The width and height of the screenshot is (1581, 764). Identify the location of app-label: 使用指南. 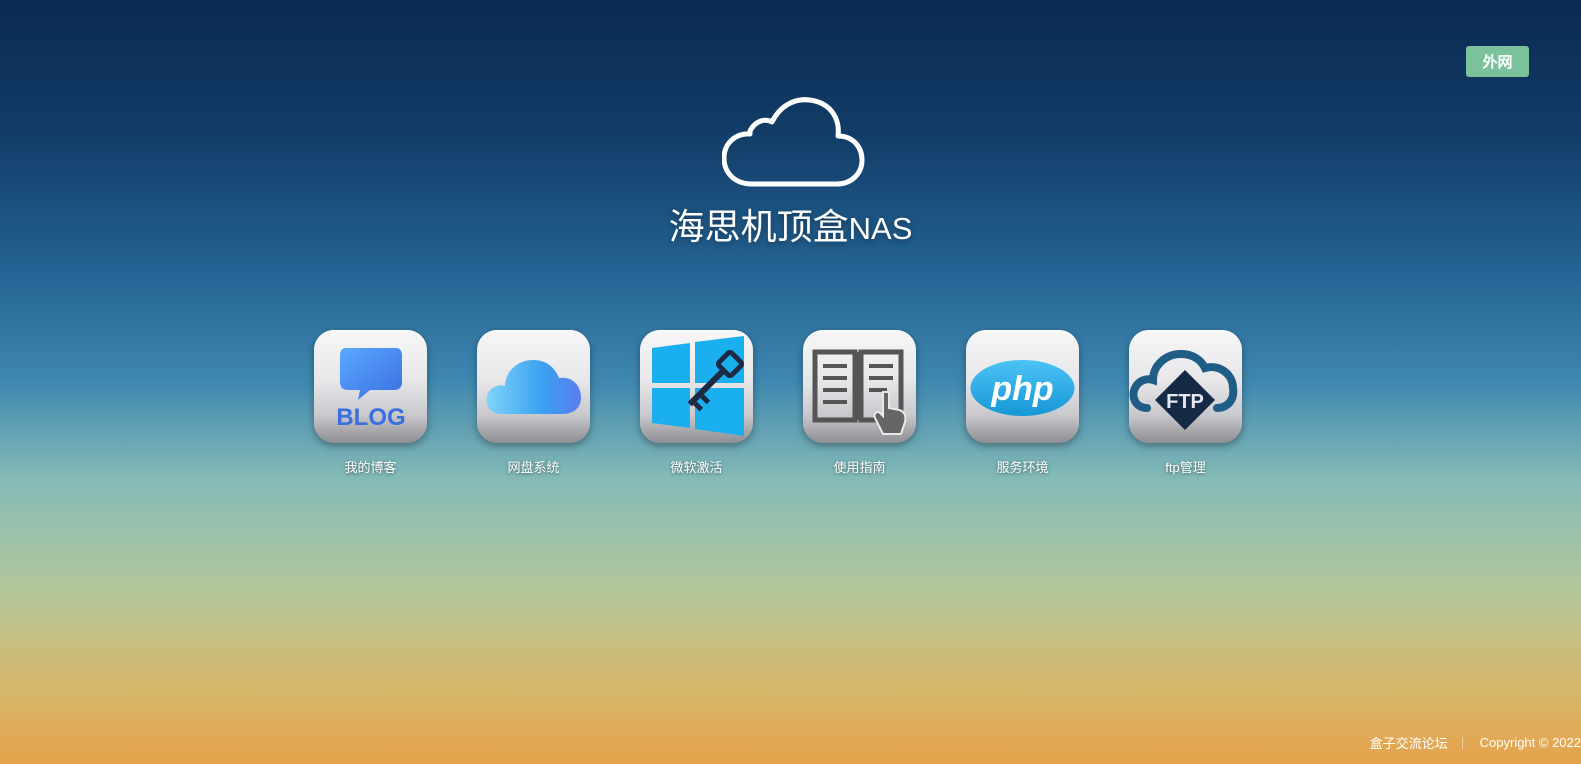
(859, 467).